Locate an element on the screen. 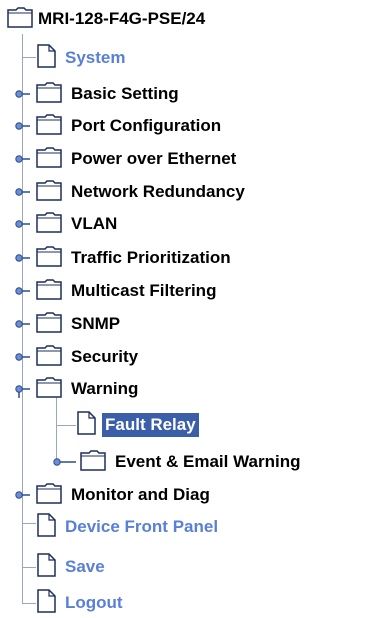 This screenshot has height=618, width=371. tree-item-basic-setting: Basic Setting is located at coordinates (109, 94).